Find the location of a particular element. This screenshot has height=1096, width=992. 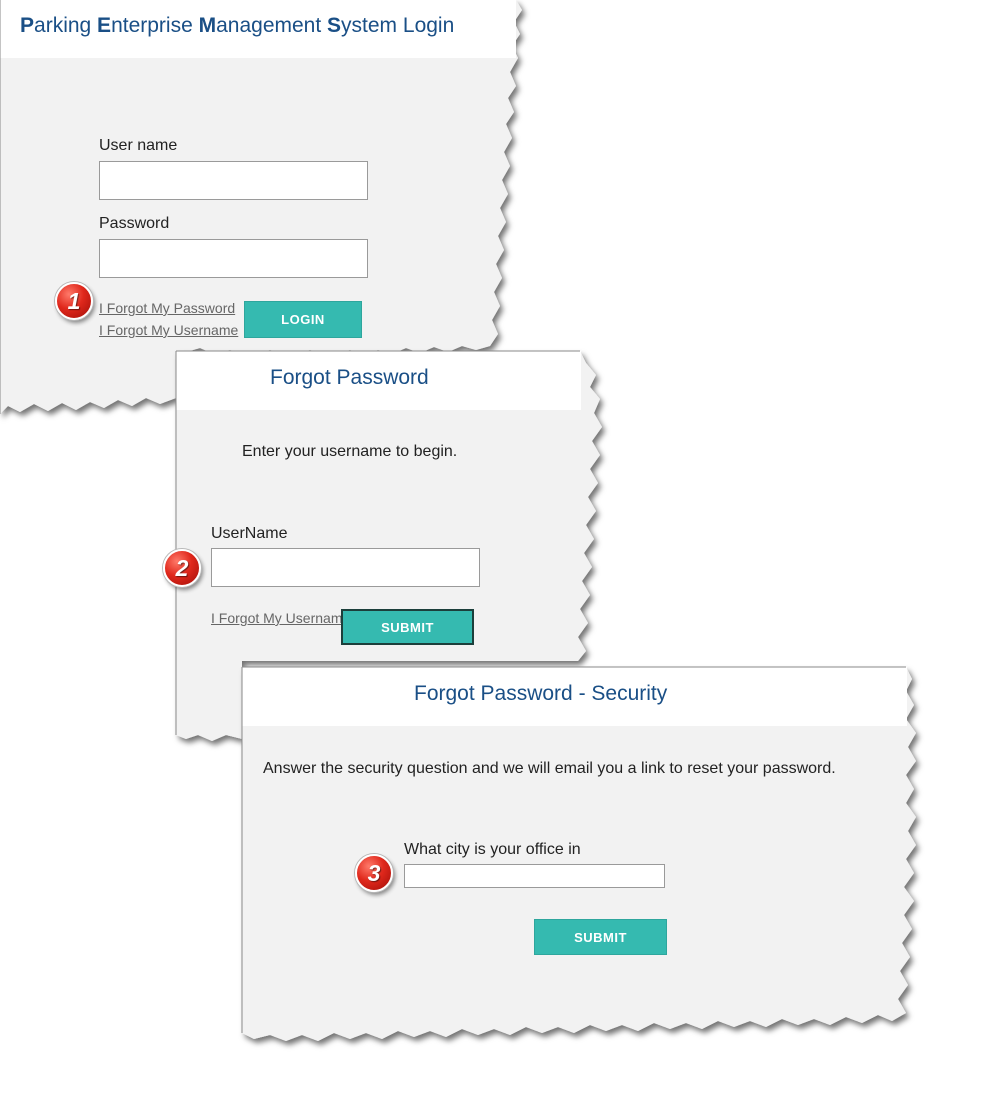

username-input is located at coordinates (233, 180).